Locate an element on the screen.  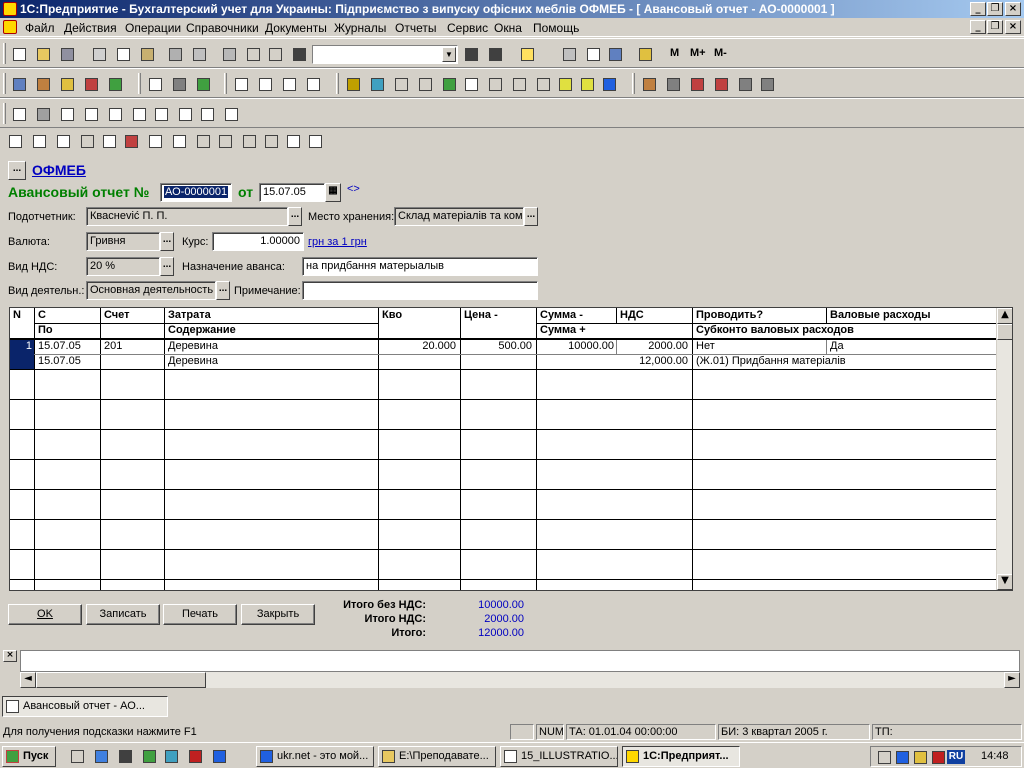
n-icon is located at coordinates (519, 84).